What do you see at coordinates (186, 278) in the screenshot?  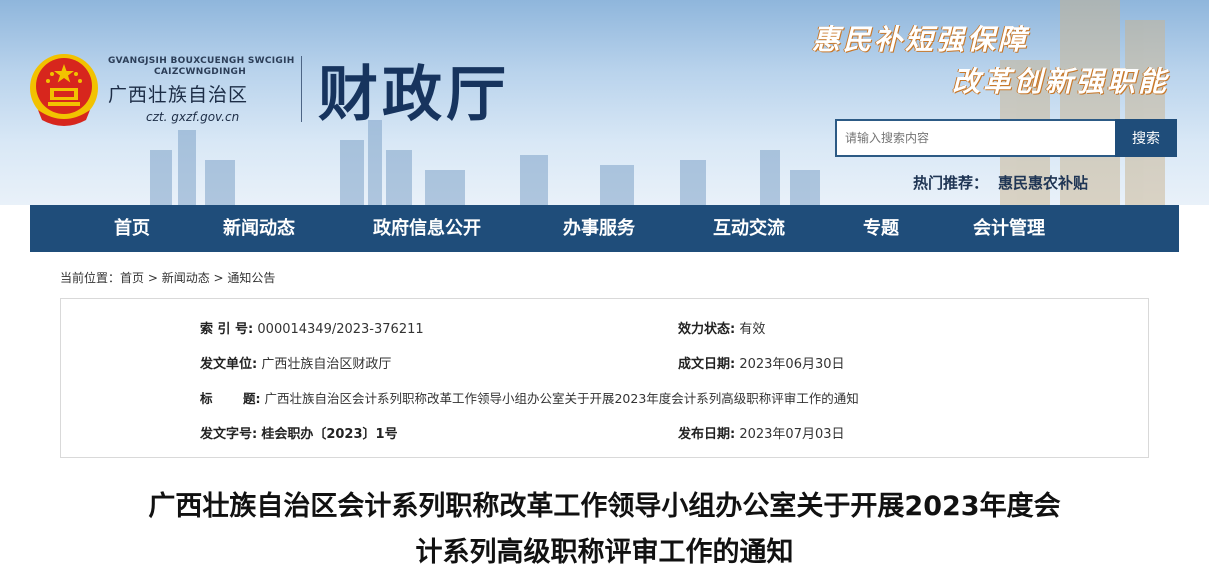 I see `breadcrumb-news: 新闻动态` at bounding box center [186, 278].